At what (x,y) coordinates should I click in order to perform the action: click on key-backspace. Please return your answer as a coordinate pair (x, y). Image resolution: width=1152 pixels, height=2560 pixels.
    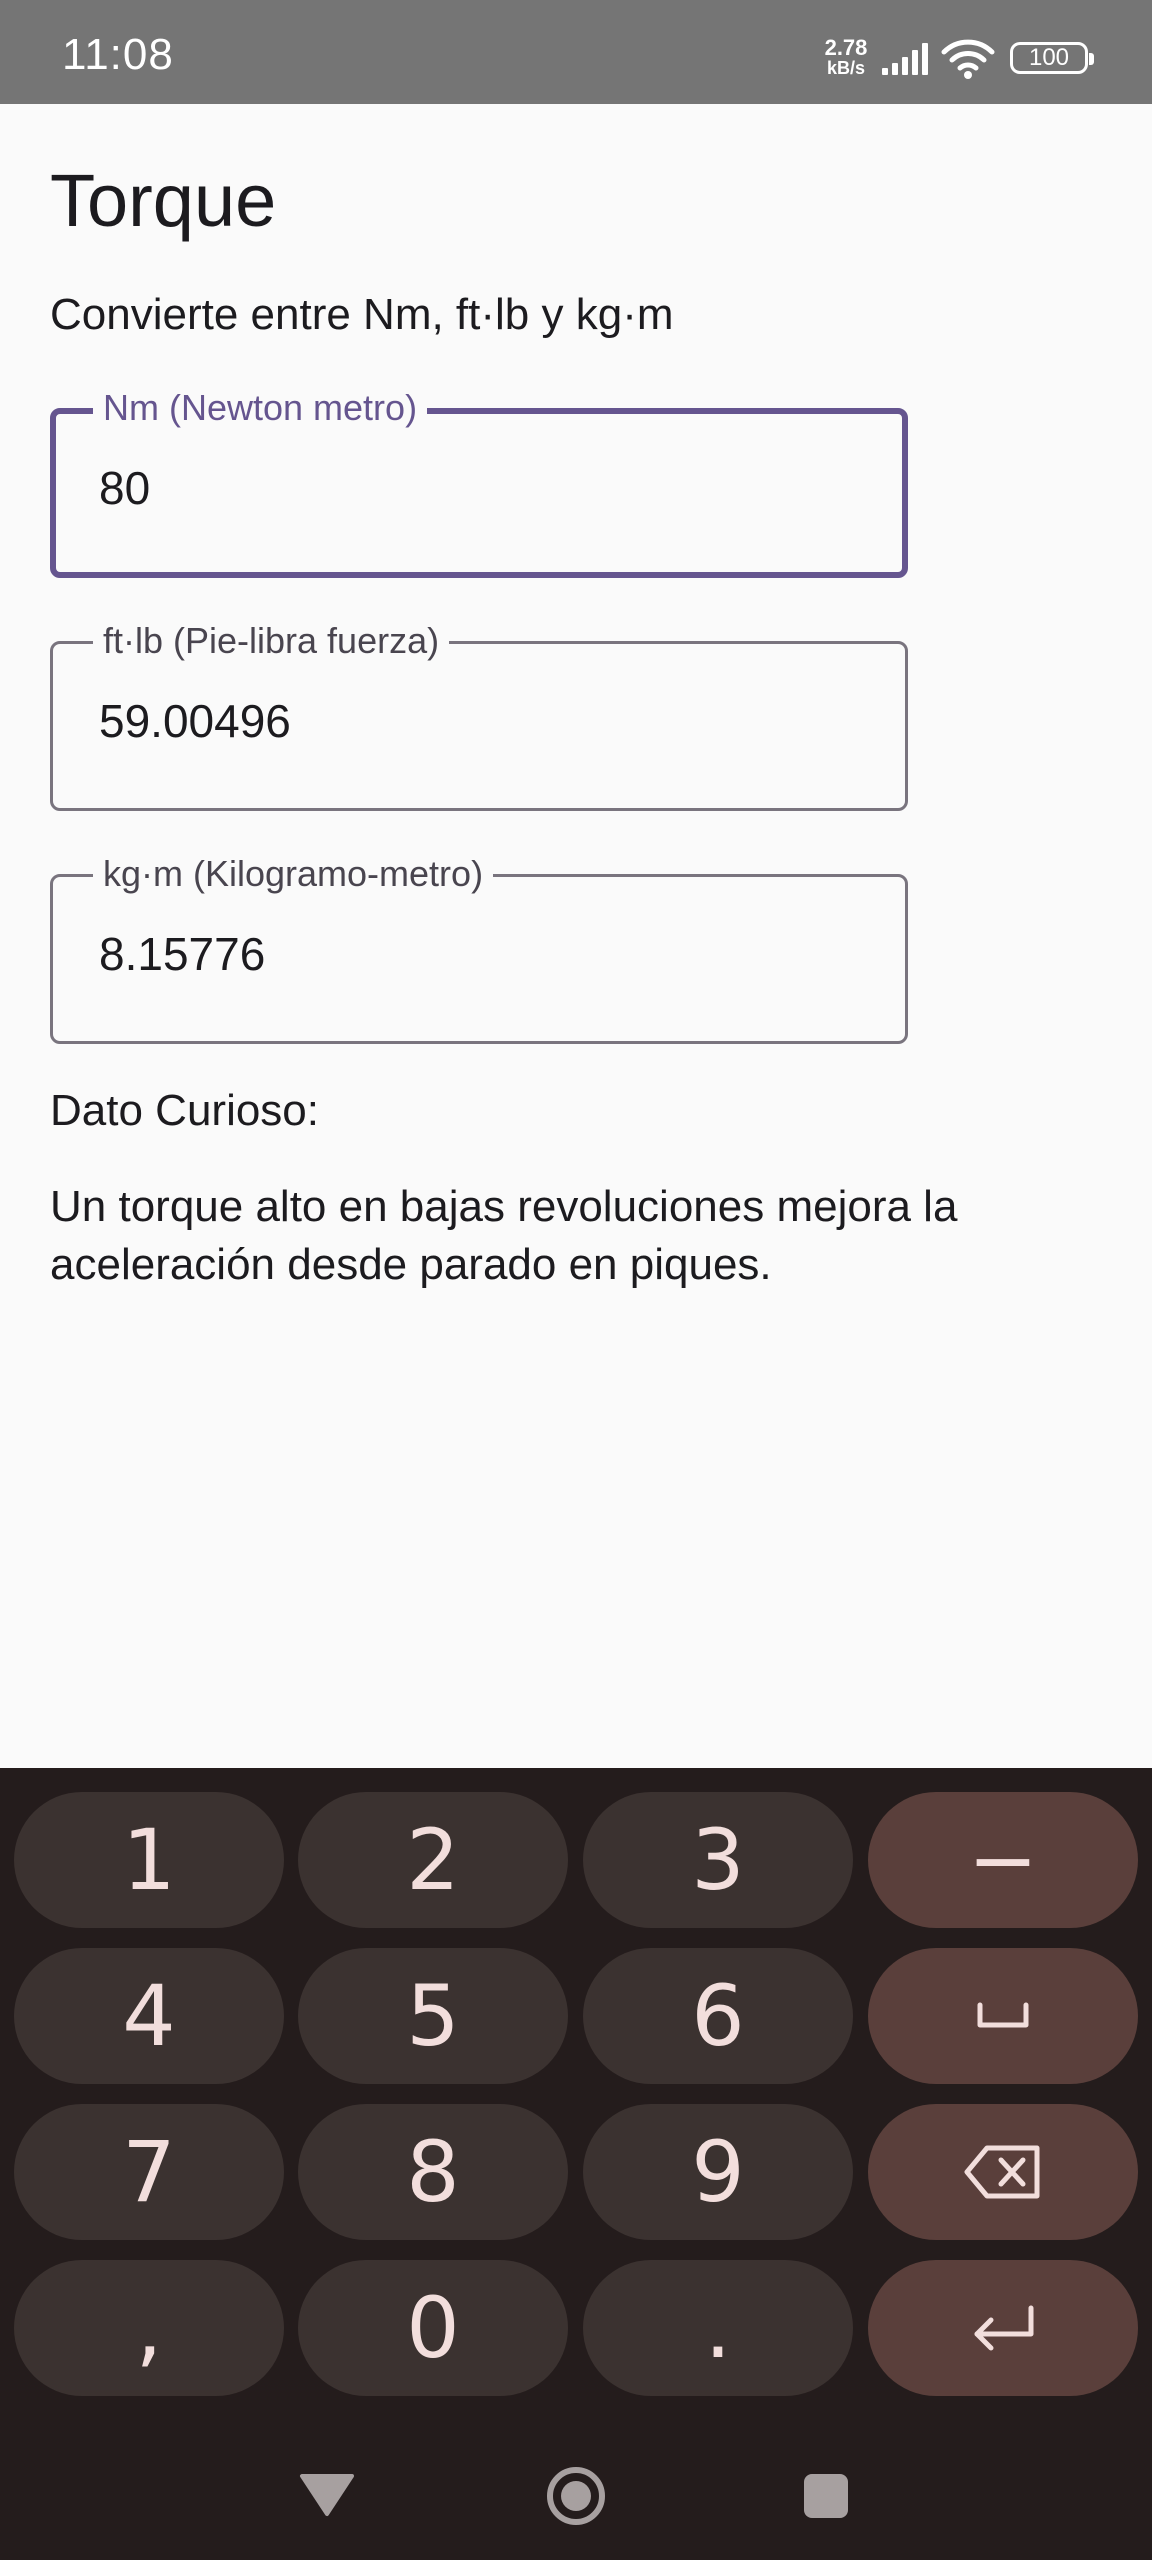
    Looking at the image, I should click on (1003, 2172).